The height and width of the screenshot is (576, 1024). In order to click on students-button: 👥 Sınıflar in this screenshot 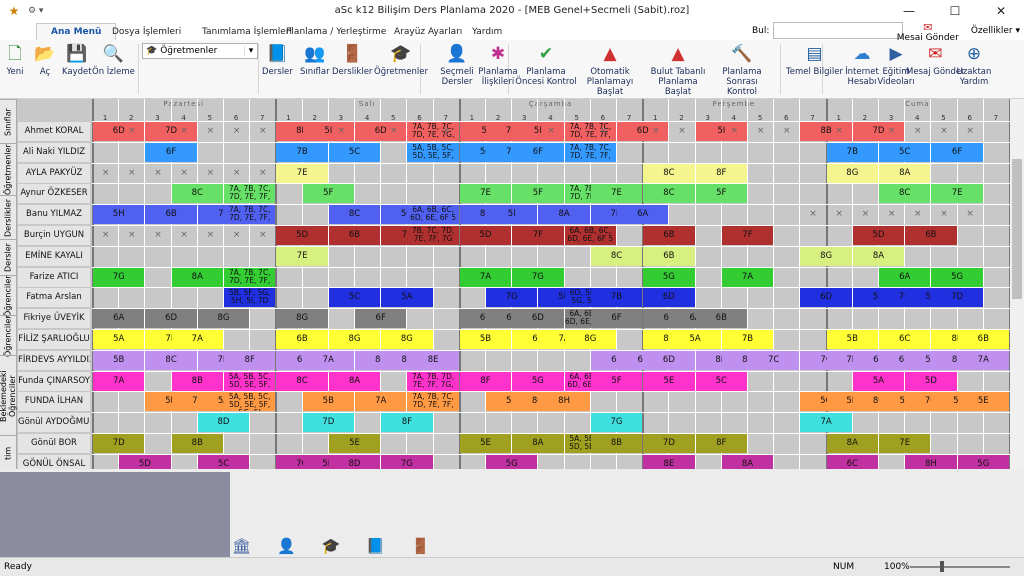, I will do `click(315, 60)`.